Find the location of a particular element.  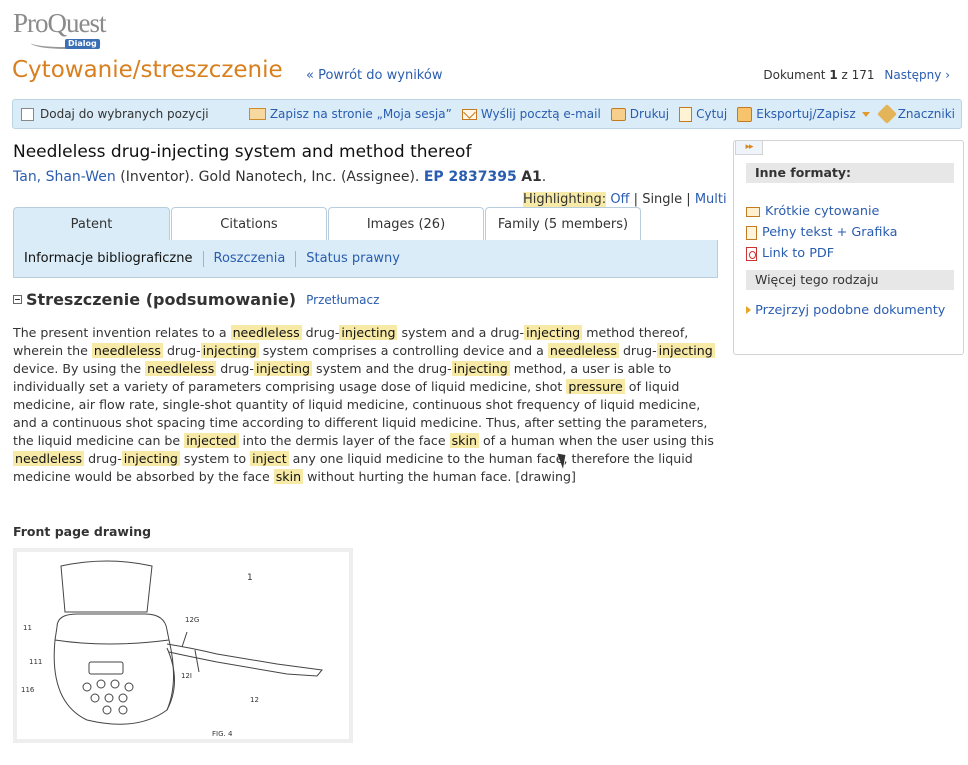

full-text-link: Pełny tekst + Grafika is located at coordinates (829, 232).